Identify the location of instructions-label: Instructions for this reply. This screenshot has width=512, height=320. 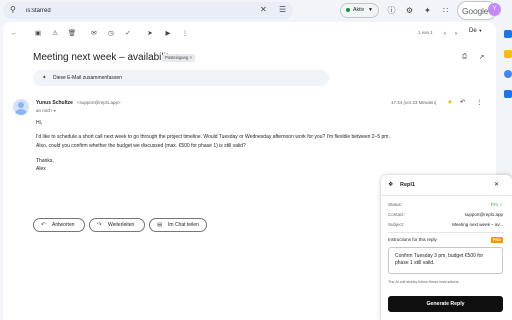
(412, 239).